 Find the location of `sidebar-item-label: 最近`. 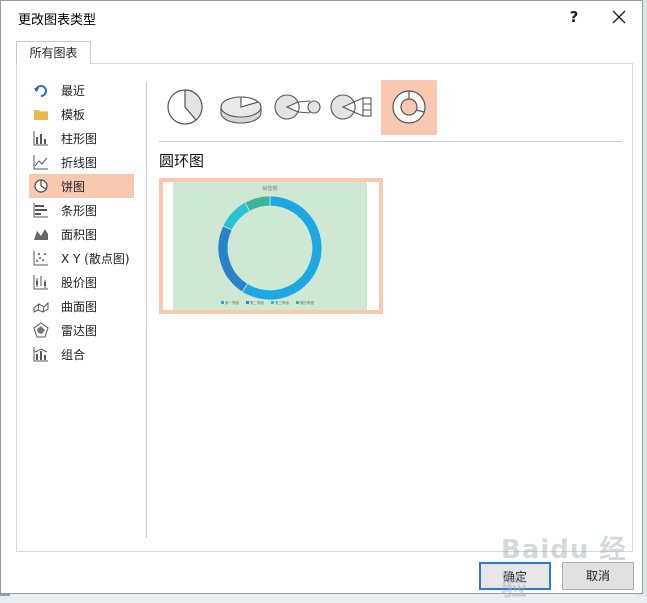

sidebar-item-label: 最近 is located at coordinates (73, 91).